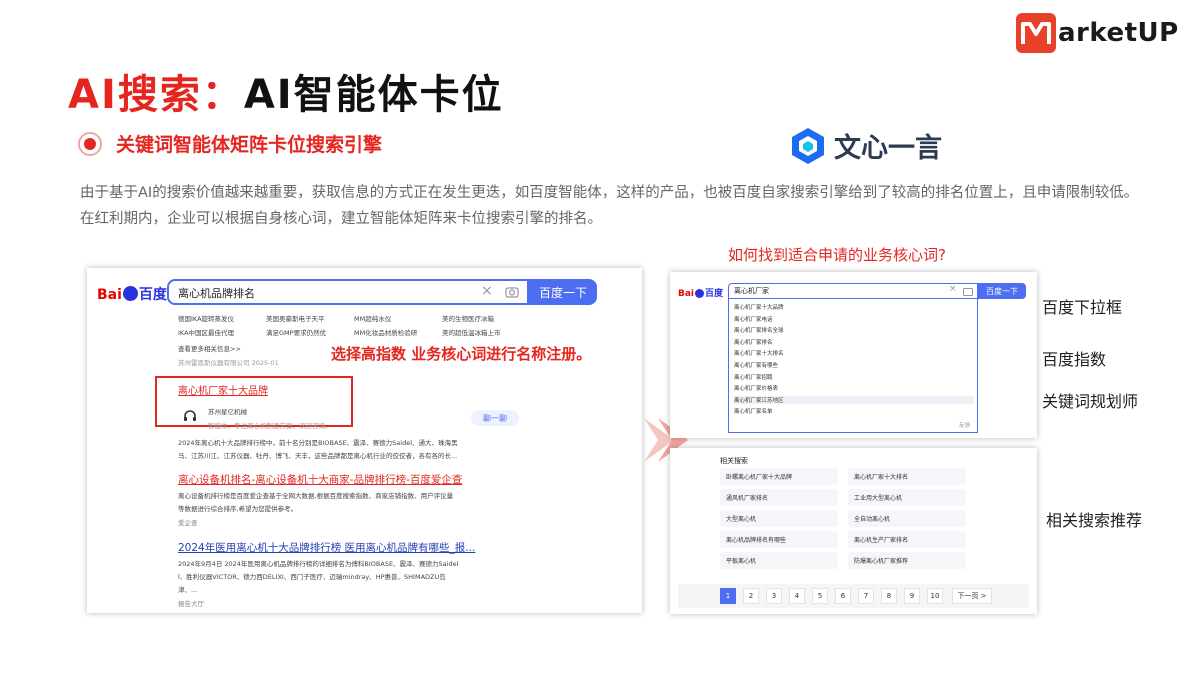  I want to click on related-search-item: 大型离心机, so click(779, 518).